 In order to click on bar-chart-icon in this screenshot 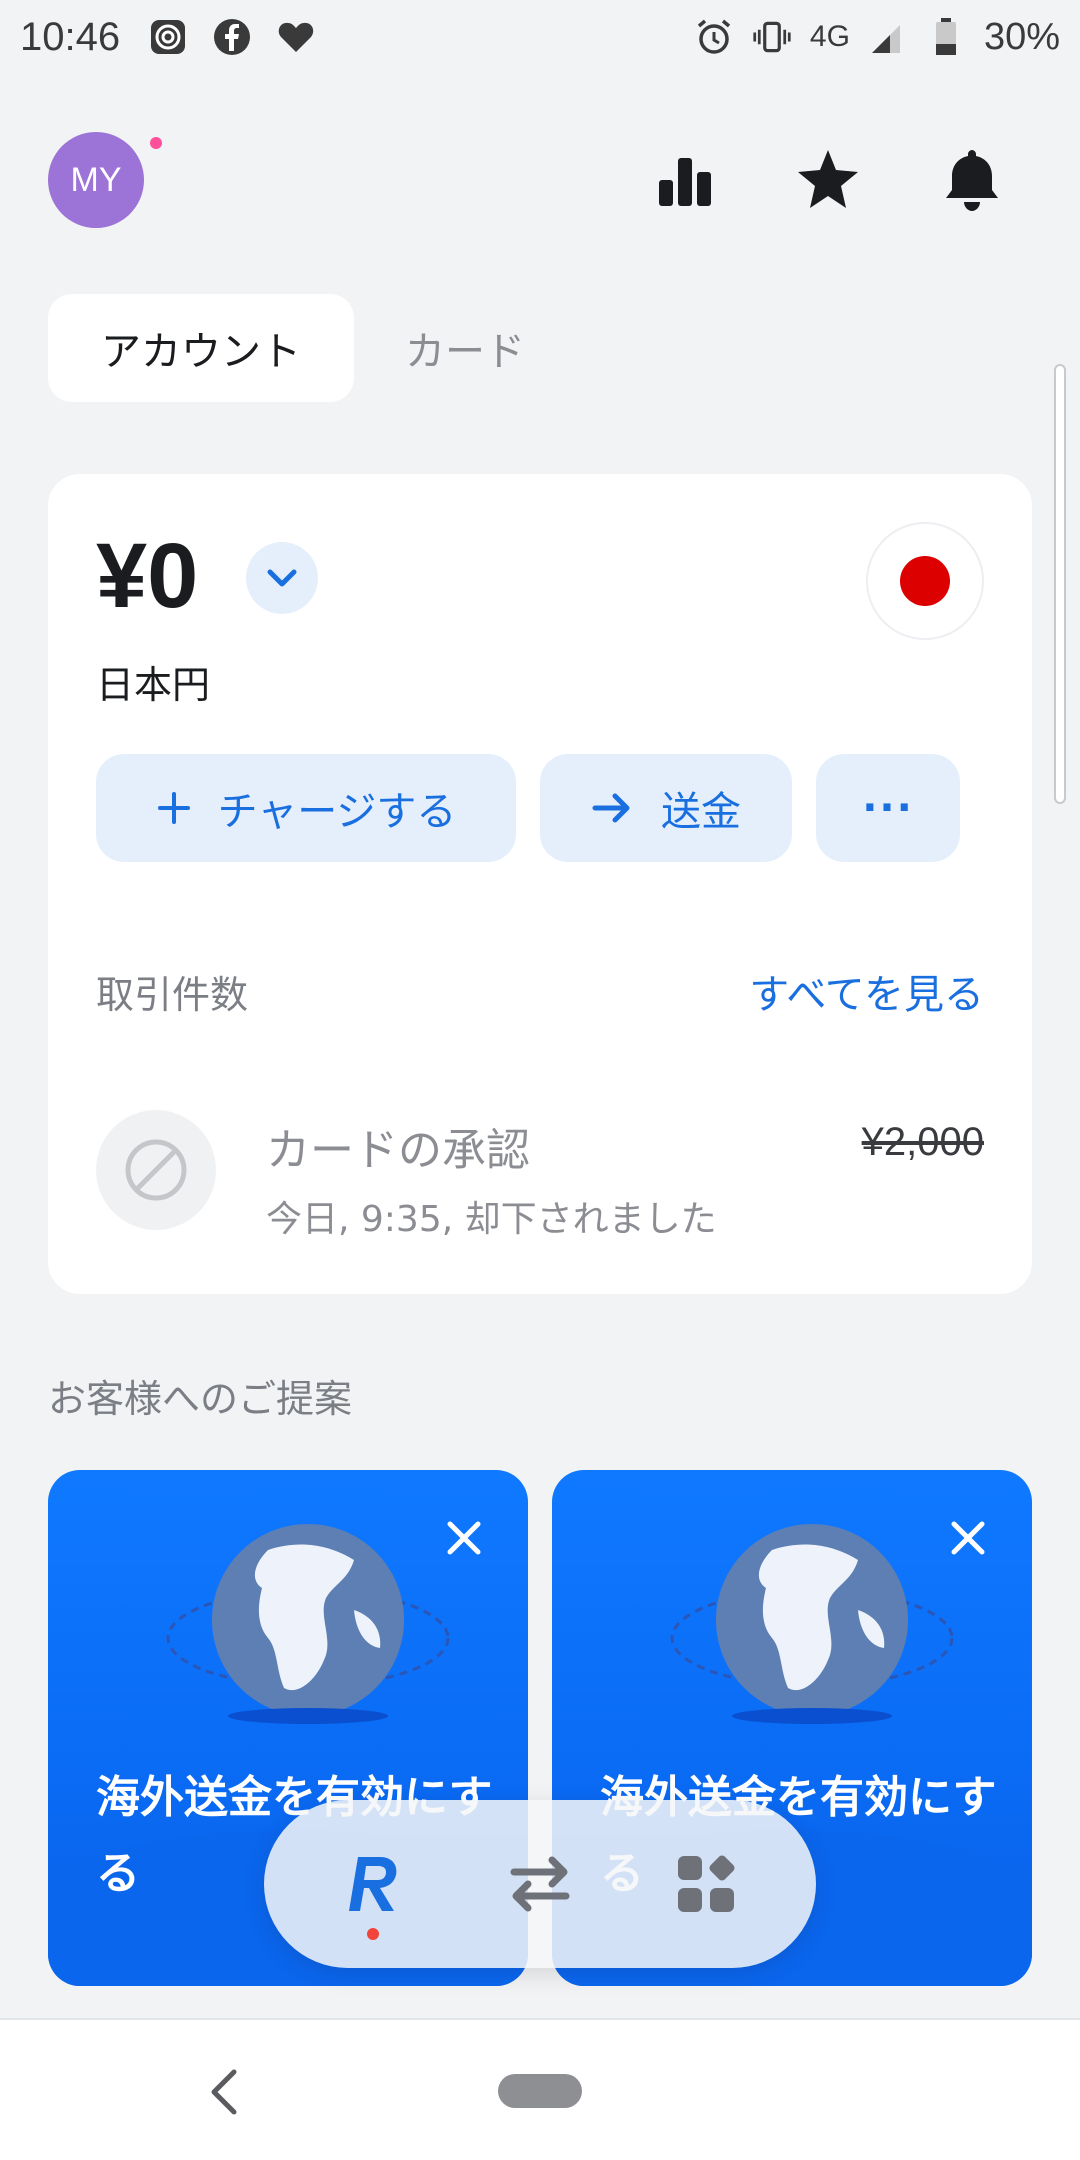, I will do `click(685, 182)`.